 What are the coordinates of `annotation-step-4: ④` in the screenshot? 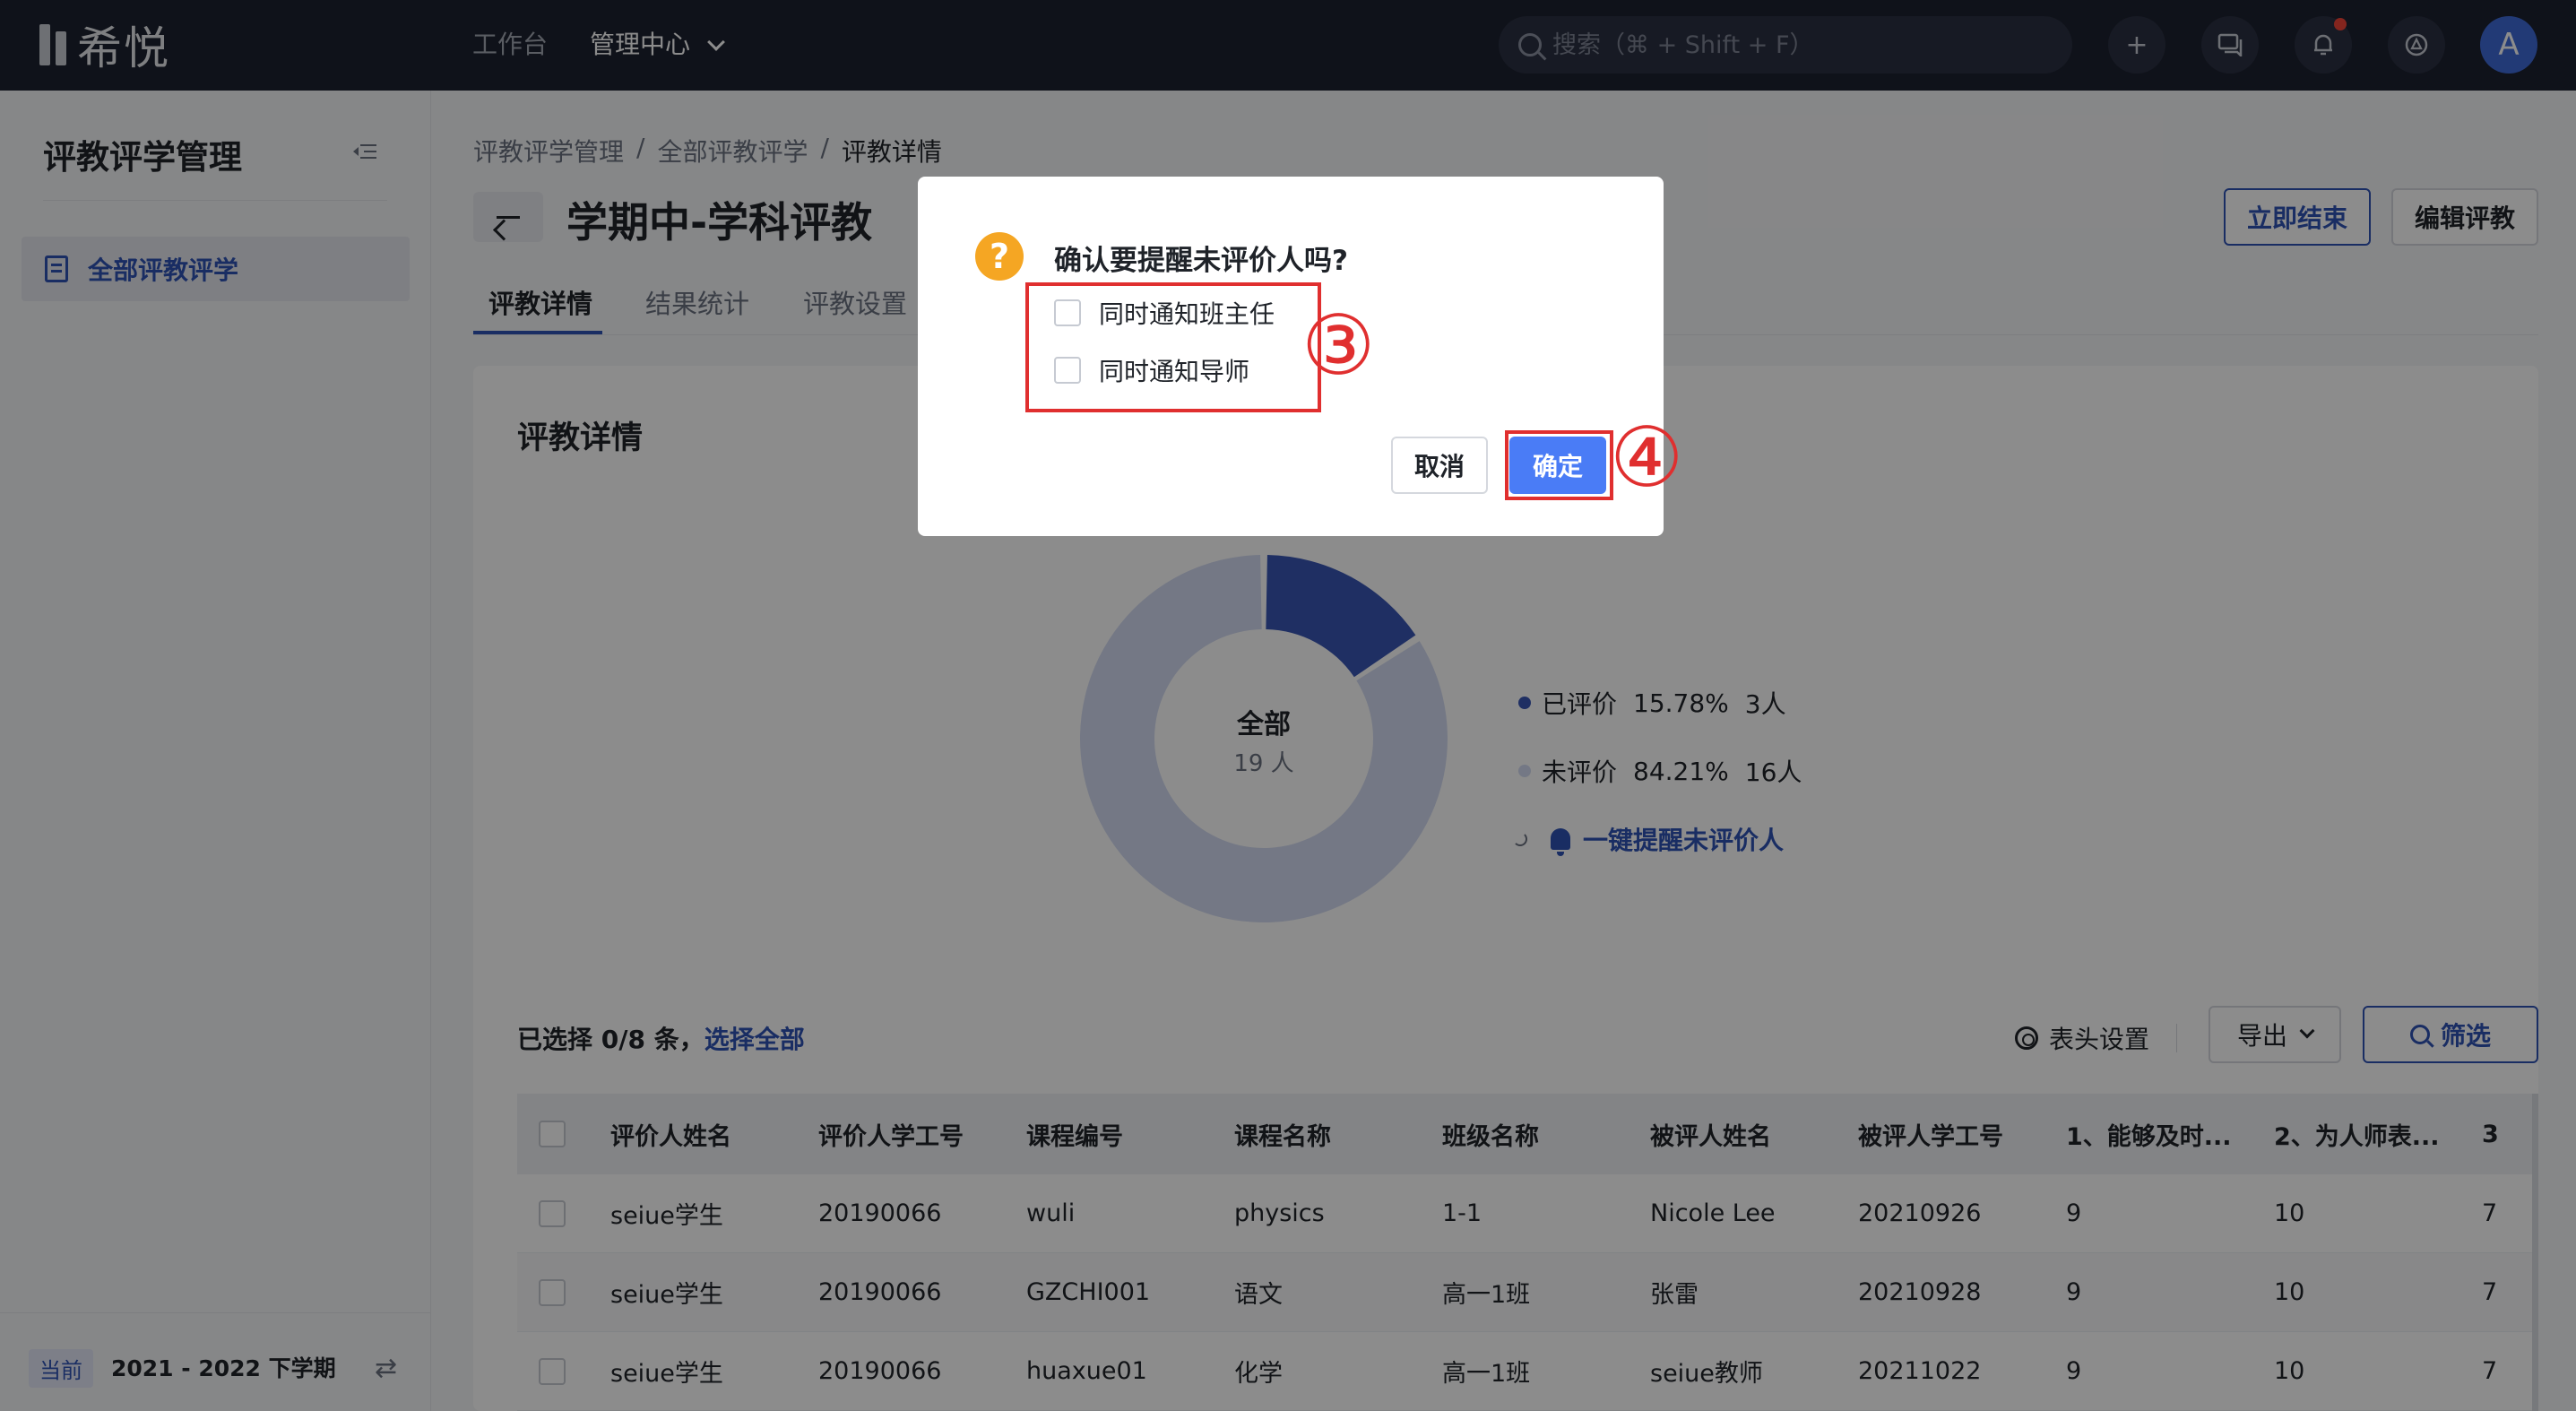 It's located at (1647, 458).